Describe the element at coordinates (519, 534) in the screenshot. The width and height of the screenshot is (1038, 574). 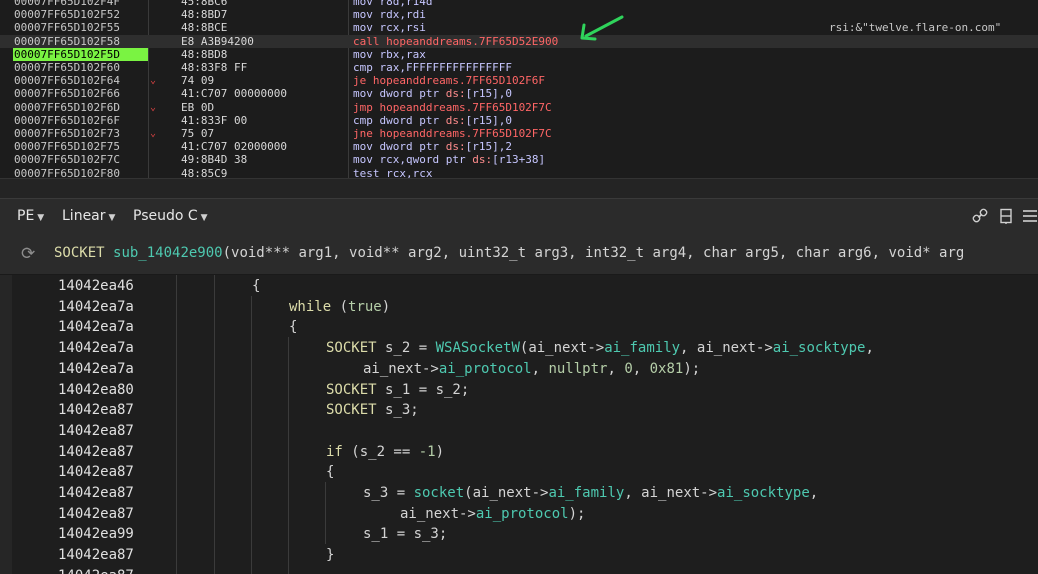
I see `code-line: 14042ea99 s_1 = s_3;` at that location.